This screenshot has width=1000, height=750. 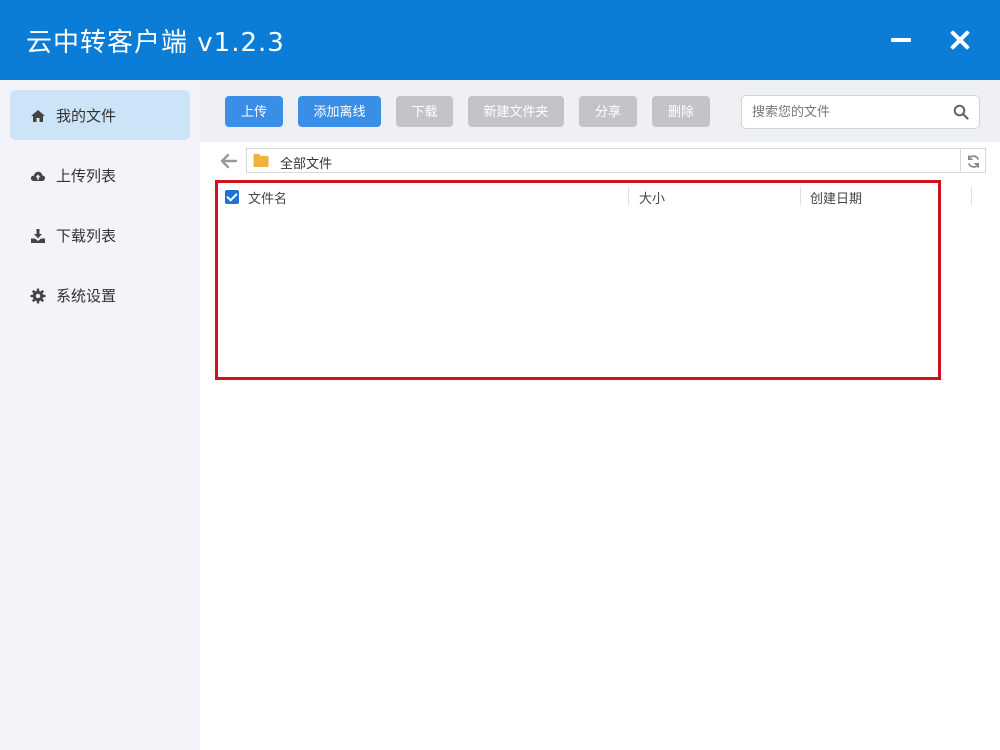 I want to click on sidebar-item-label: 系统设置, so click(x=86, y=296).